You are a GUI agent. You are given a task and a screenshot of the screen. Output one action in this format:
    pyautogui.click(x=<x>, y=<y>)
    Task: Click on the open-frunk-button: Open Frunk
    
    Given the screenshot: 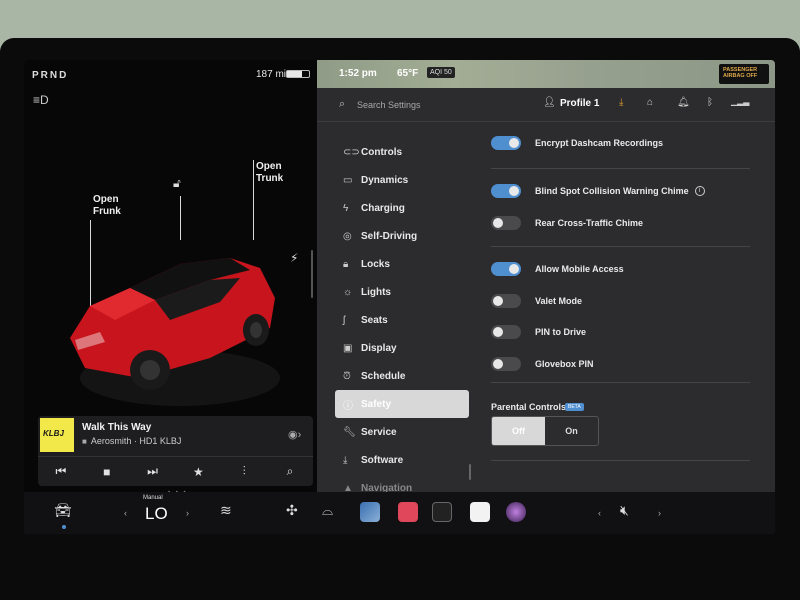 What is the action you would take?
    pyautogui.click(x=107, y=206)
    